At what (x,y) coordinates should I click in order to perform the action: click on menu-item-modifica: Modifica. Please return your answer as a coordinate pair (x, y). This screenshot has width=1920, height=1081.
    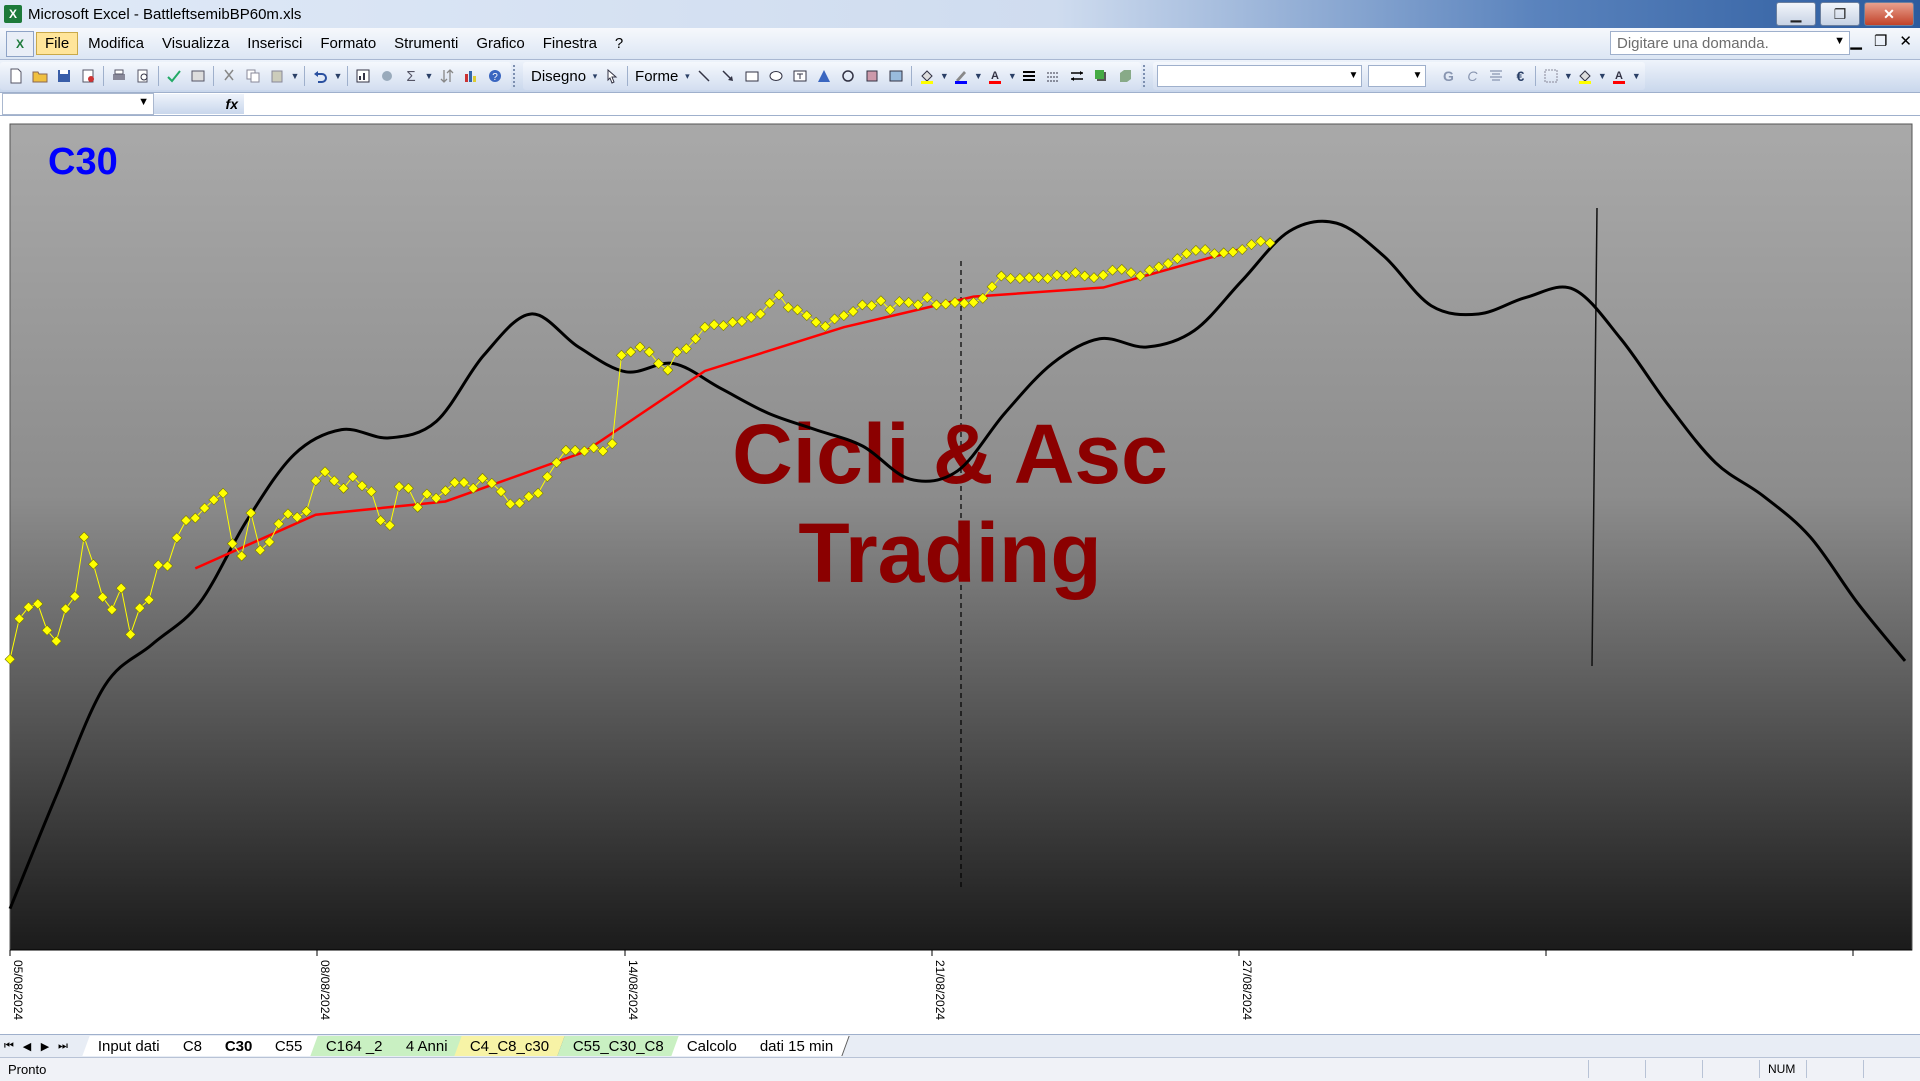
    Looking at the image, I should click on (116, 43).